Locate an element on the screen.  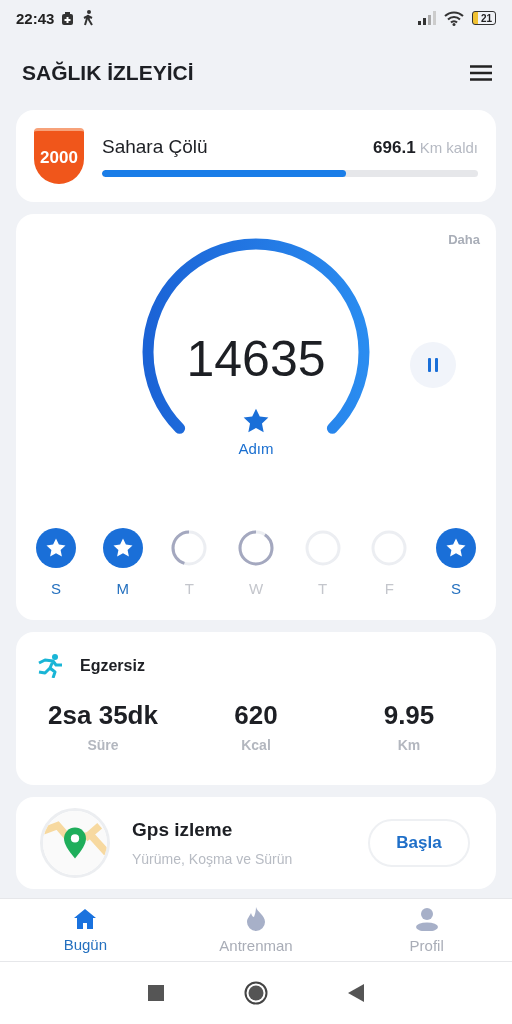
day-label: M is located at coordinates (122, 588).